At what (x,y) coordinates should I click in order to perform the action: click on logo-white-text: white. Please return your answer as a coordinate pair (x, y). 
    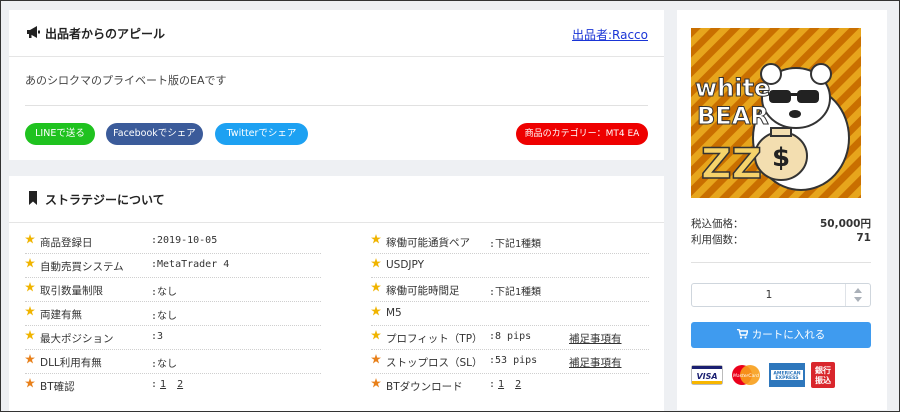
    Looking at the image, I should click on (732, 88).